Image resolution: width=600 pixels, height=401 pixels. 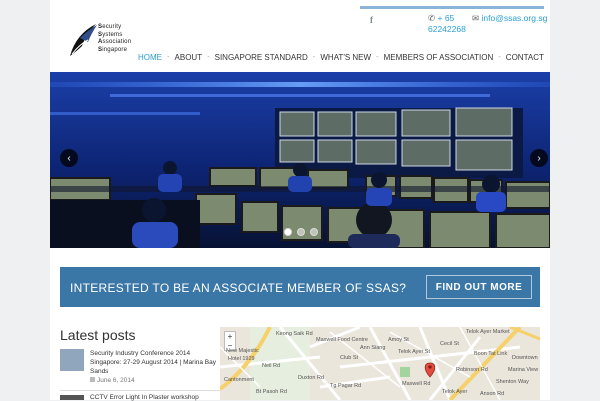 I want to click on envelope-icon: ✉, so click(x=476, y=18).